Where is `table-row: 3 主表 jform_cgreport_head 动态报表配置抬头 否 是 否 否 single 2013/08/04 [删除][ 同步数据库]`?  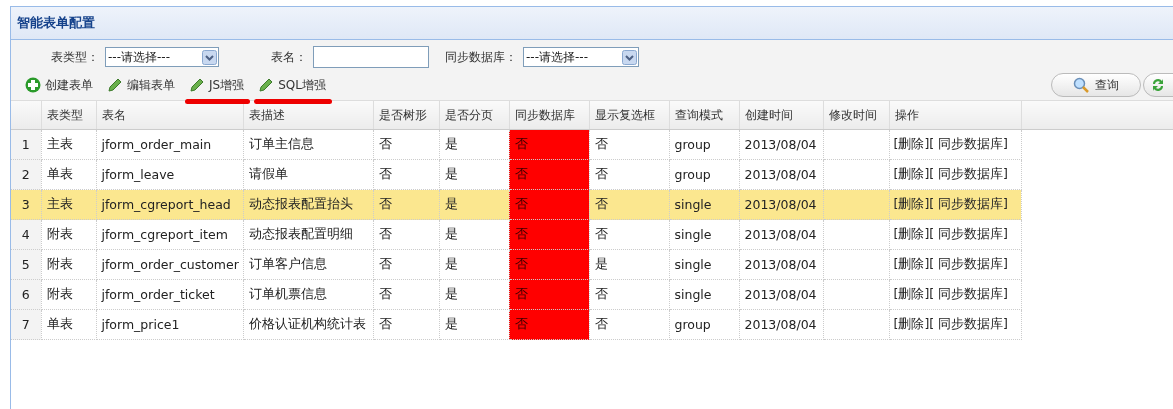 table-row: 3 主表 jform_cgreport_head 动态报表配置抬头 否 是 否 否 single 2013/08/04 [删除][ 同步数据库] is located at coordinates (592, 204).